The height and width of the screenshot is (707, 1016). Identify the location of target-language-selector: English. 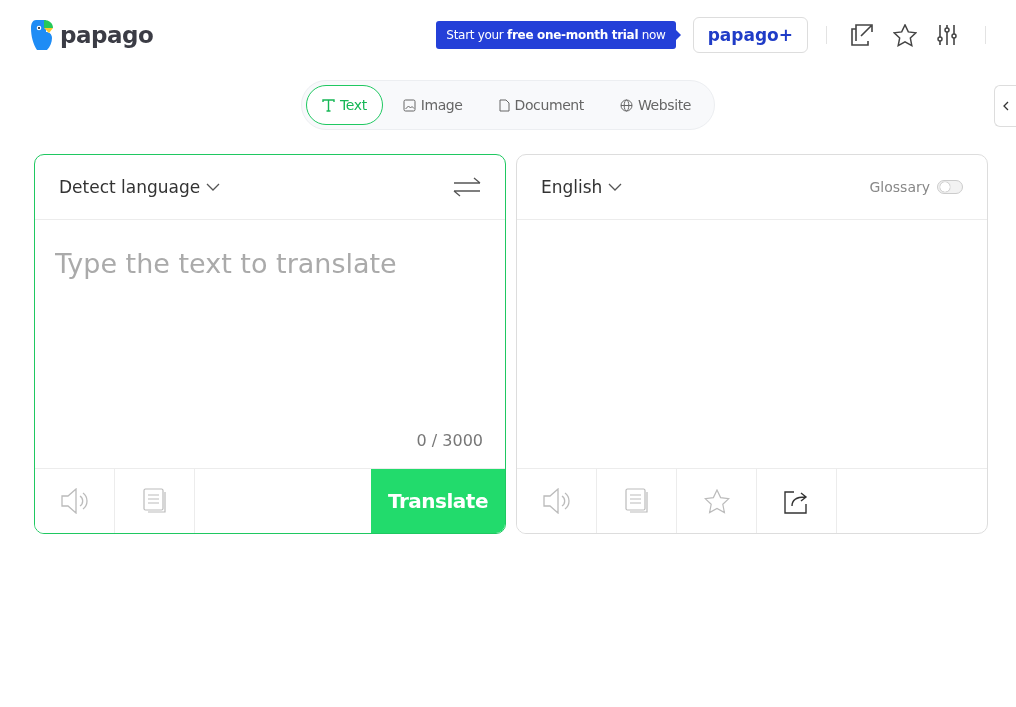
(582, 187).